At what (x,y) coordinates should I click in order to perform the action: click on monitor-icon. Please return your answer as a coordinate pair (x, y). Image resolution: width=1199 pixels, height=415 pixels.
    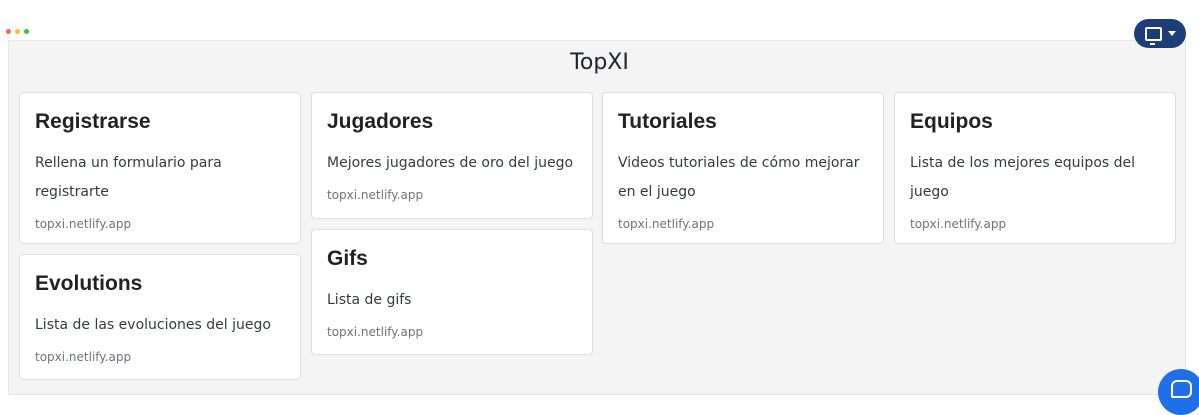
    Looking at the image, I should click on (1153, 35).